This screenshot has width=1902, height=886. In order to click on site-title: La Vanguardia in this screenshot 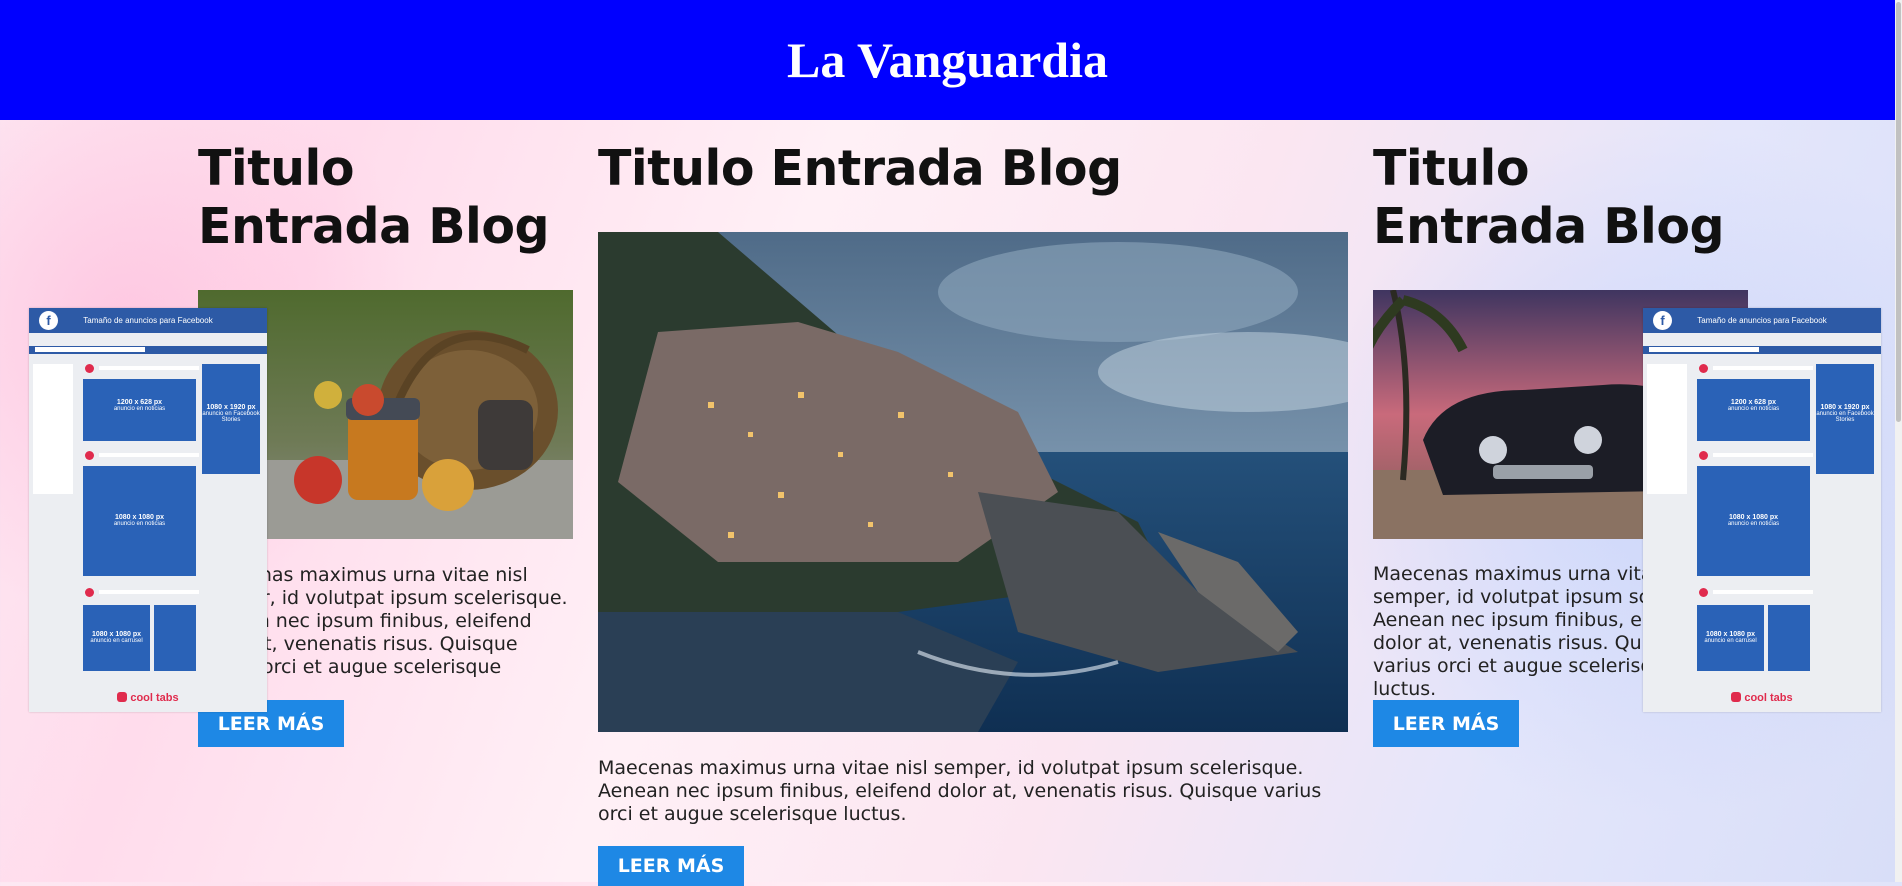, I will do `click(947, 60)`.